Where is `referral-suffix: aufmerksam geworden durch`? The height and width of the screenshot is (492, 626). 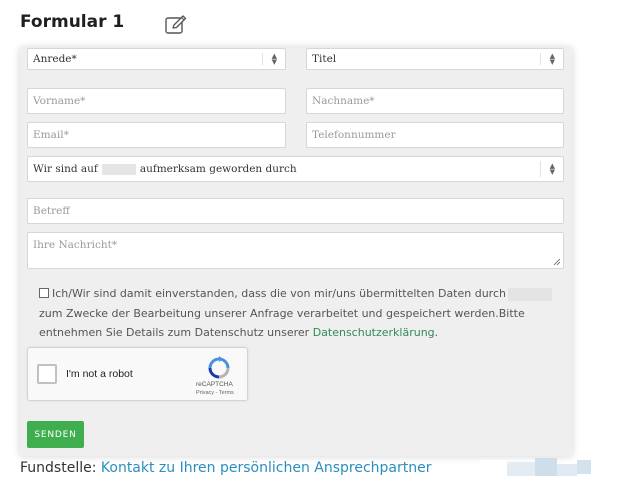
referral-suffix: aufmerksam geworden durch is located at coordinates (218, 169).